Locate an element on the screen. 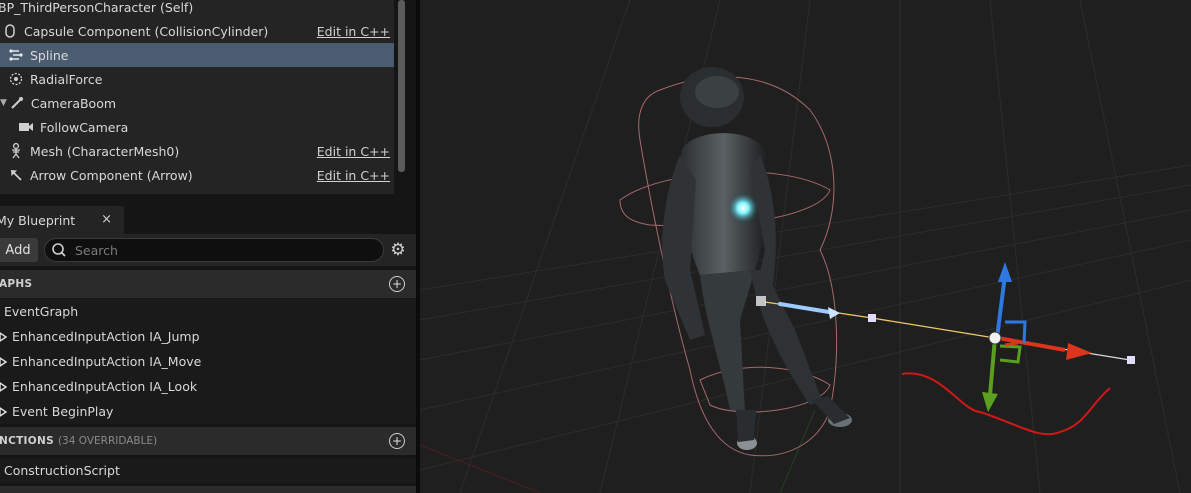 The image size is (1191, 493). y-axis-line is located at coordinates (797, 451).